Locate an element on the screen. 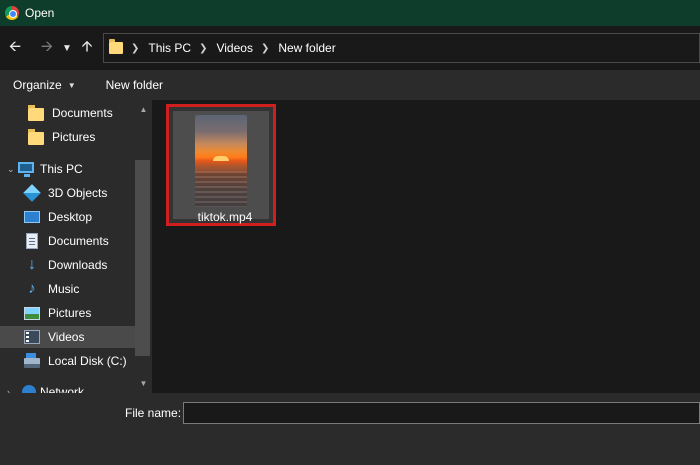 The height and width of the screenshot is (465, 700). back-button: 🡨 is located at coordinates (15, 48).